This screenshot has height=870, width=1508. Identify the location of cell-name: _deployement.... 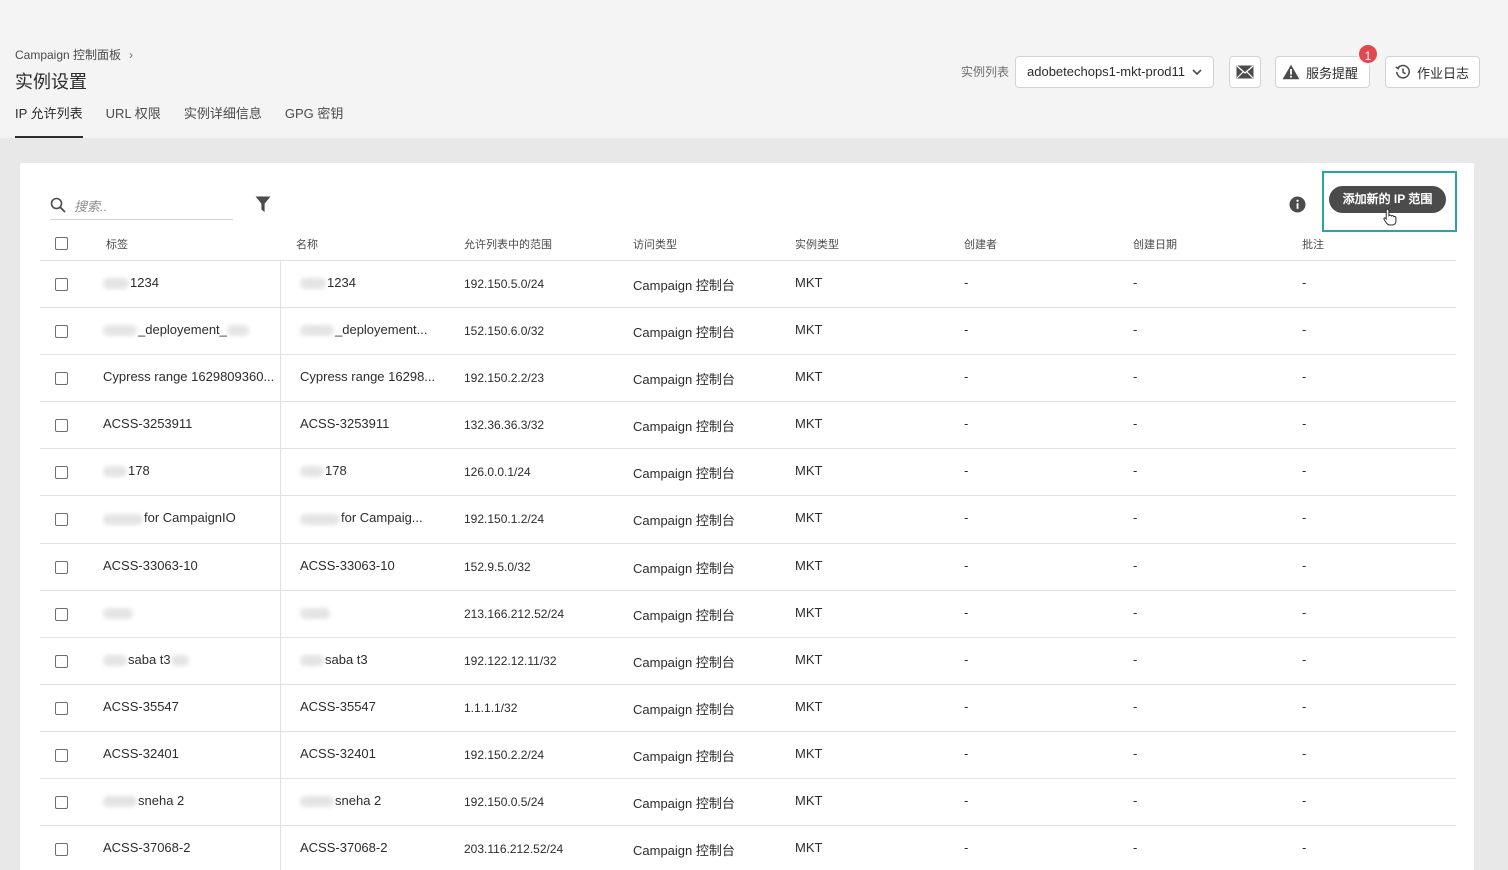
(364, 329).